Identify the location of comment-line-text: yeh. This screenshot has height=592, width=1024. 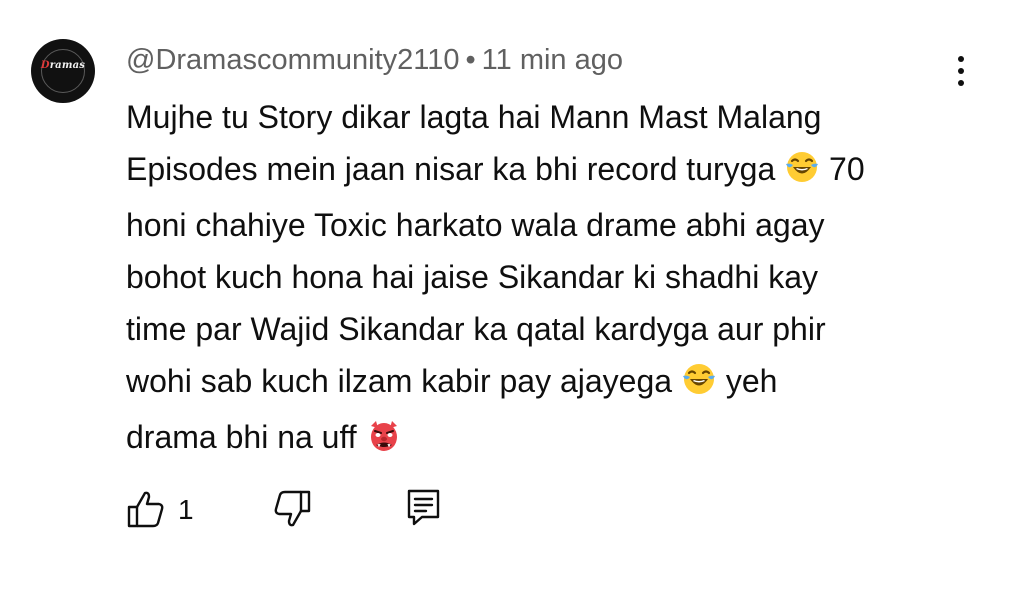
(751, 381).